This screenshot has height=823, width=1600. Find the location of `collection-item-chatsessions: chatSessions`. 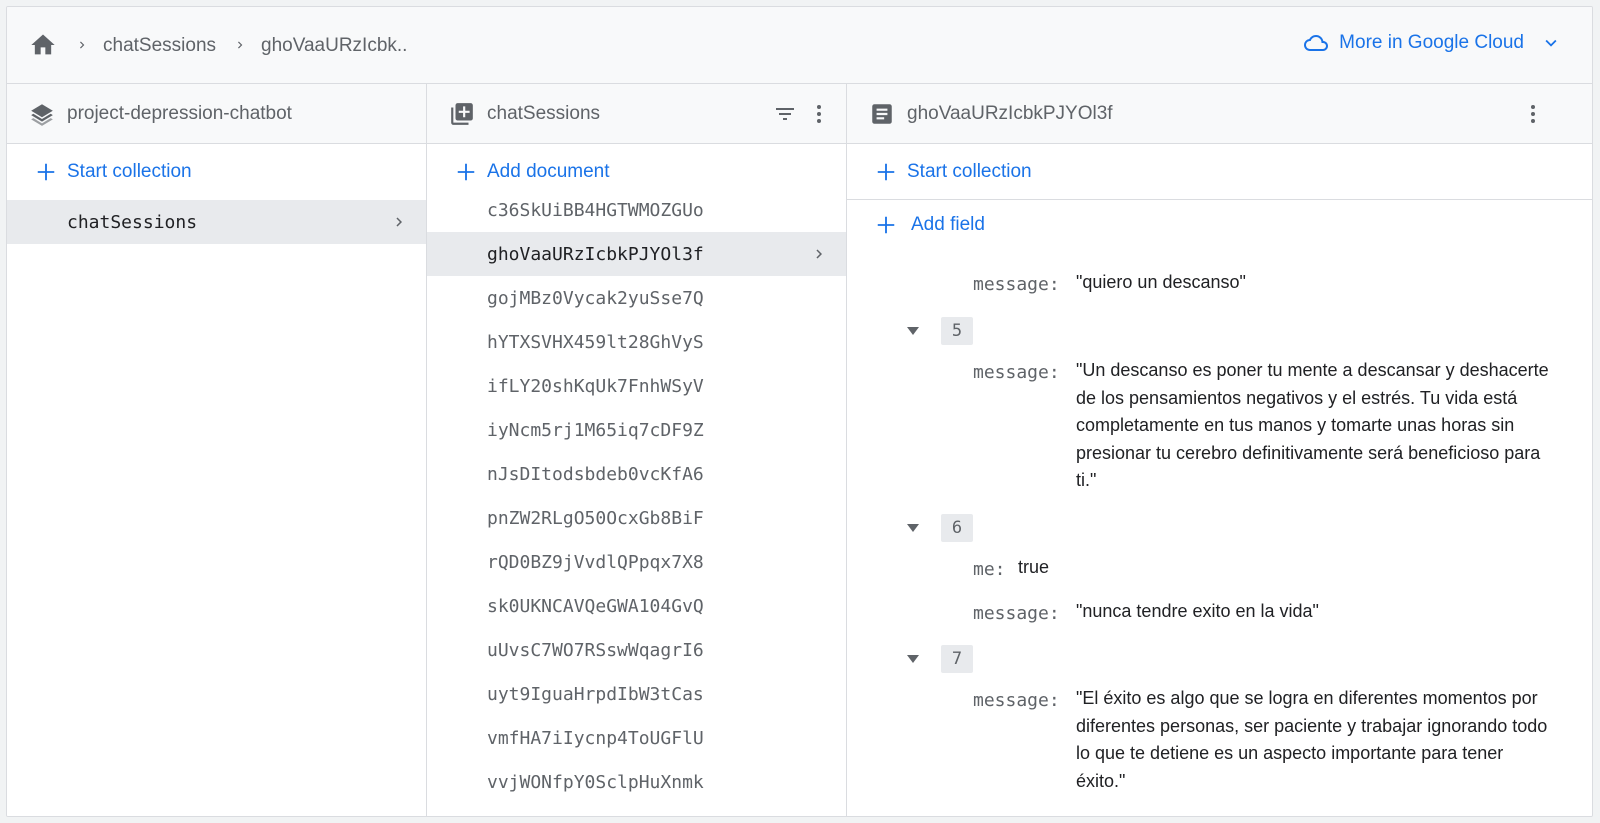

collection-item-chatsessions: chatSessions is located at coordinates (216, 222).